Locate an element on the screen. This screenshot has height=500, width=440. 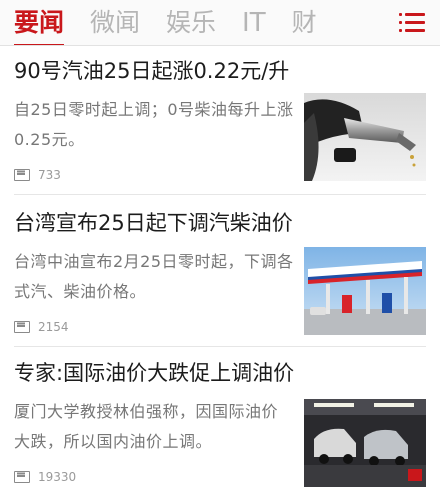
news-thumbnail-cars-refueling is located at coordinates (365, 443).